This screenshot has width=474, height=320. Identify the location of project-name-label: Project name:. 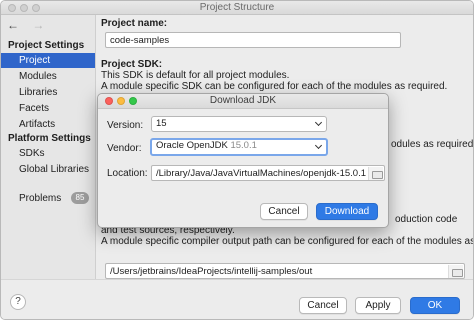
(134, 23).